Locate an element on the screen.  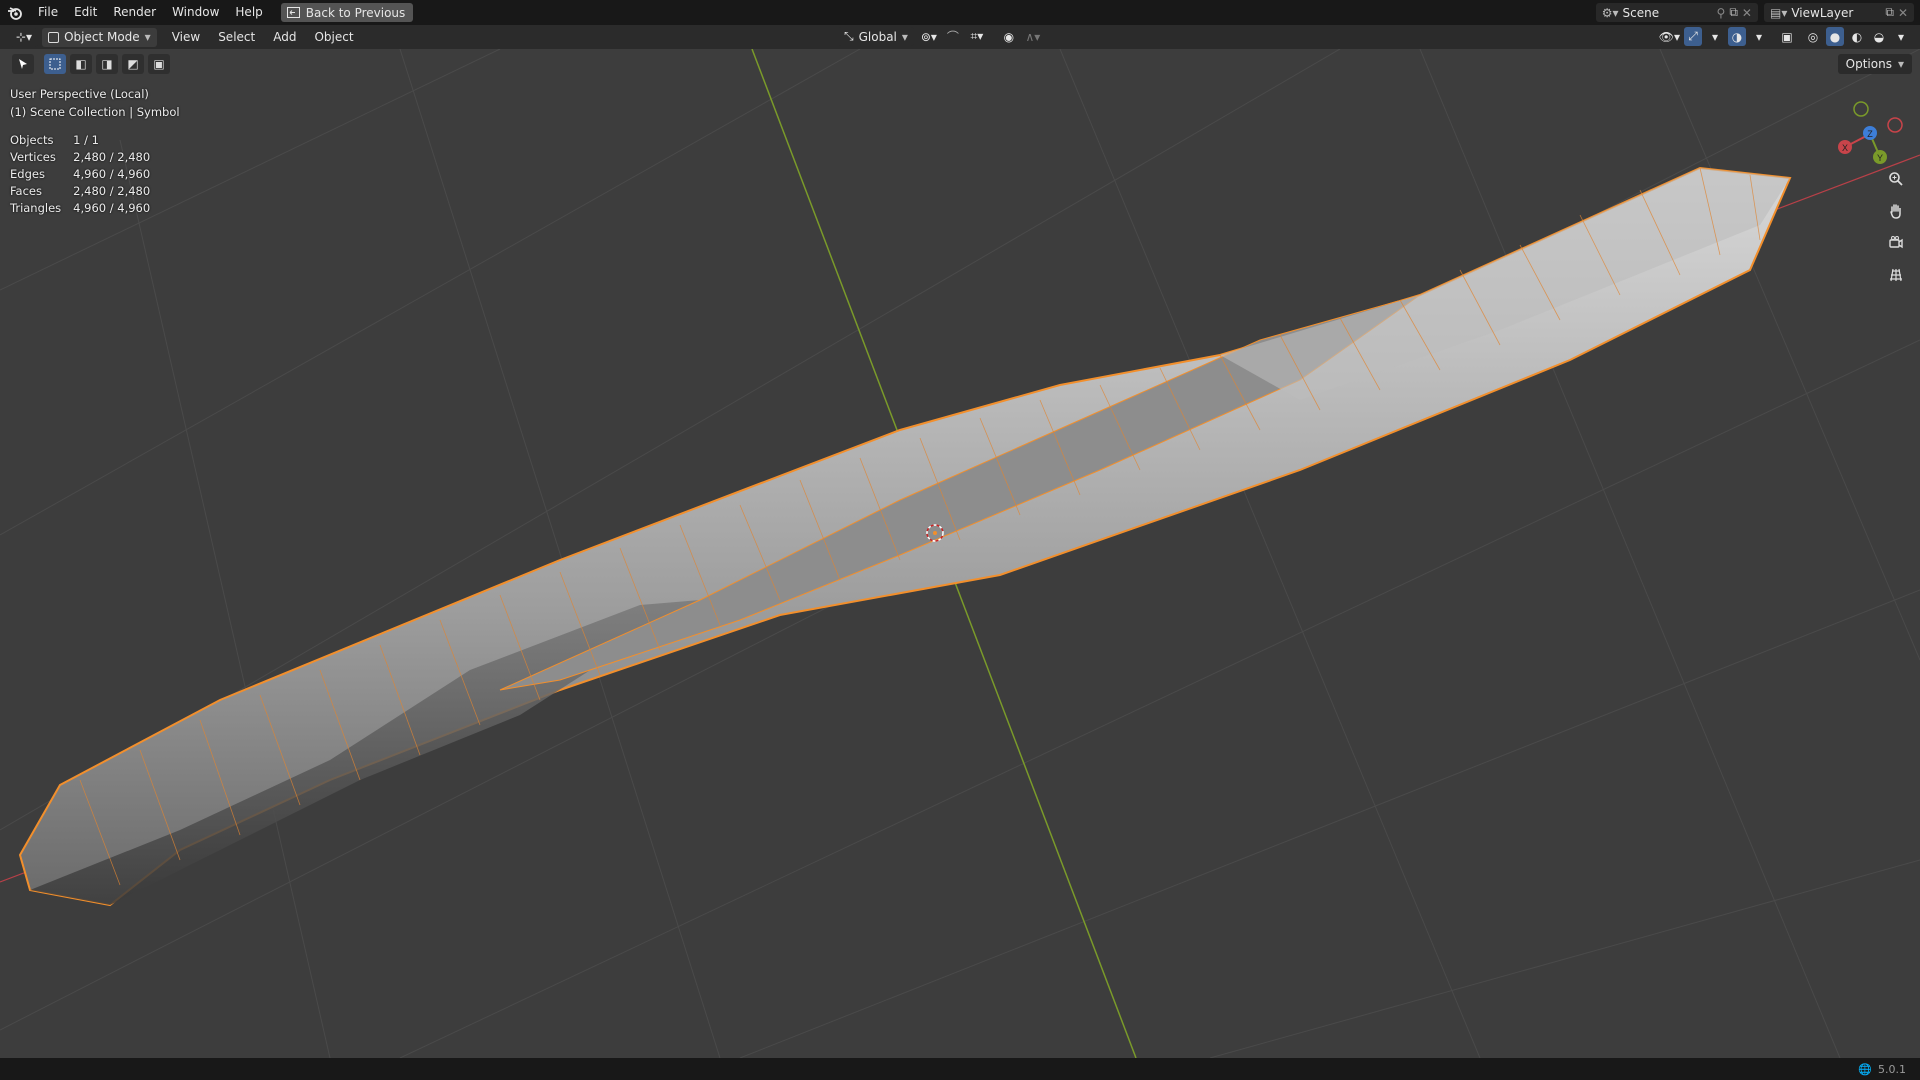
main-menu: File Edit Render Window Help is located at coordinates (150, 12).